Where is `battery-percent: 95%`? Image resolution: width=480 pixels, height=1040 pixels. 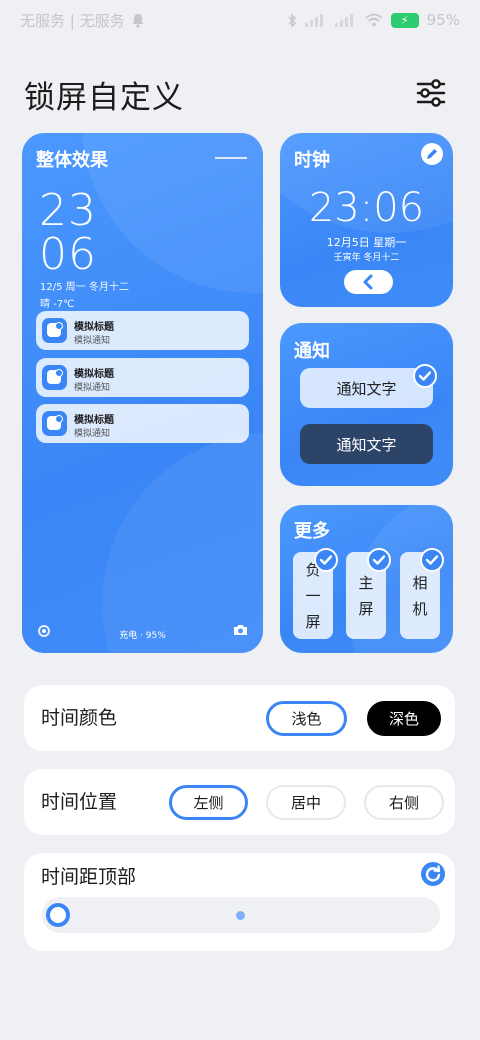
battery-percent: 95% is located at coordinates (443, 20).